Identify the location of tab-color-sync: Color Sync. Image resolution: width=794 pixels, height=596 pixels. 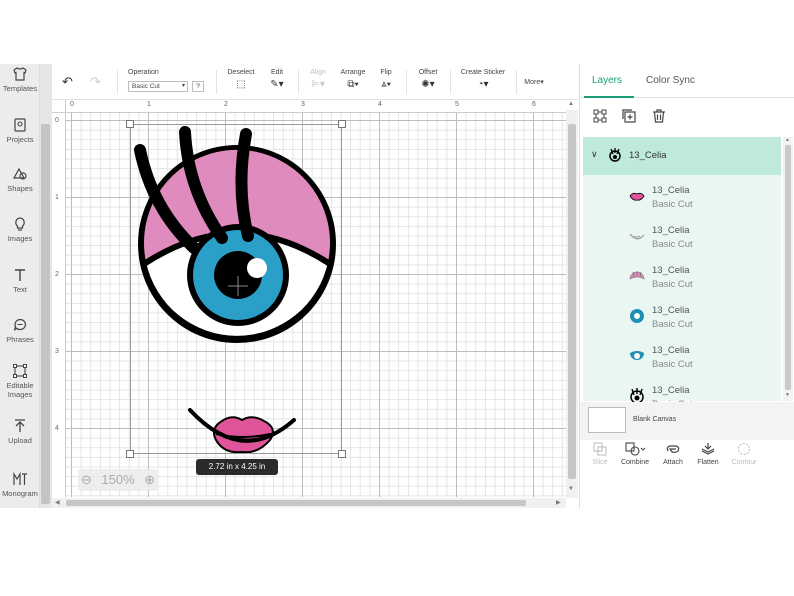
(670, 80).